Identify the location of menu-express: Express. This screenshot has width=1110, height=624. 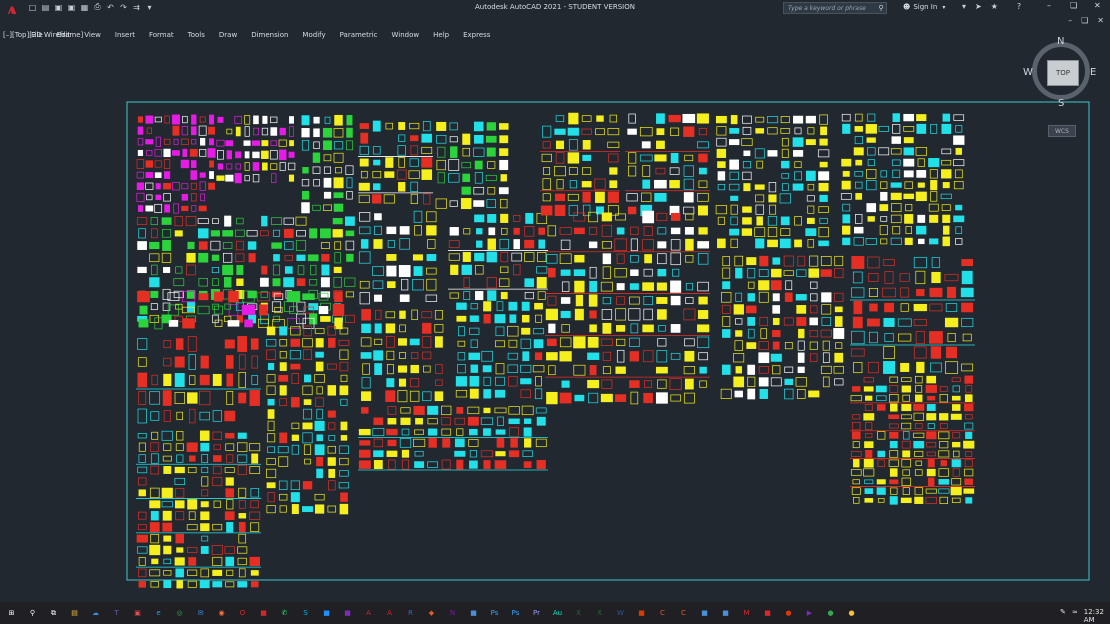
(476, 35).